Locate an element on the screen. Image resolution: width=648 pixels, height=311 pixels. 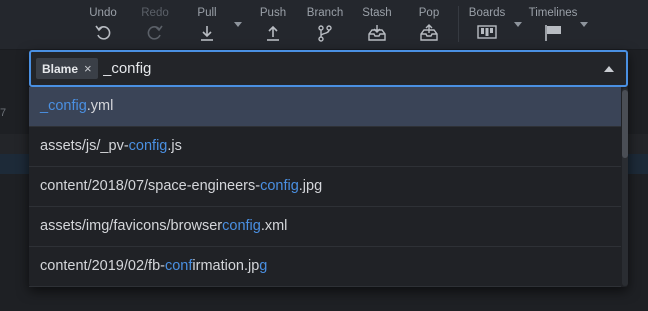
path-text: .xml is located at coordinates (274, 226).